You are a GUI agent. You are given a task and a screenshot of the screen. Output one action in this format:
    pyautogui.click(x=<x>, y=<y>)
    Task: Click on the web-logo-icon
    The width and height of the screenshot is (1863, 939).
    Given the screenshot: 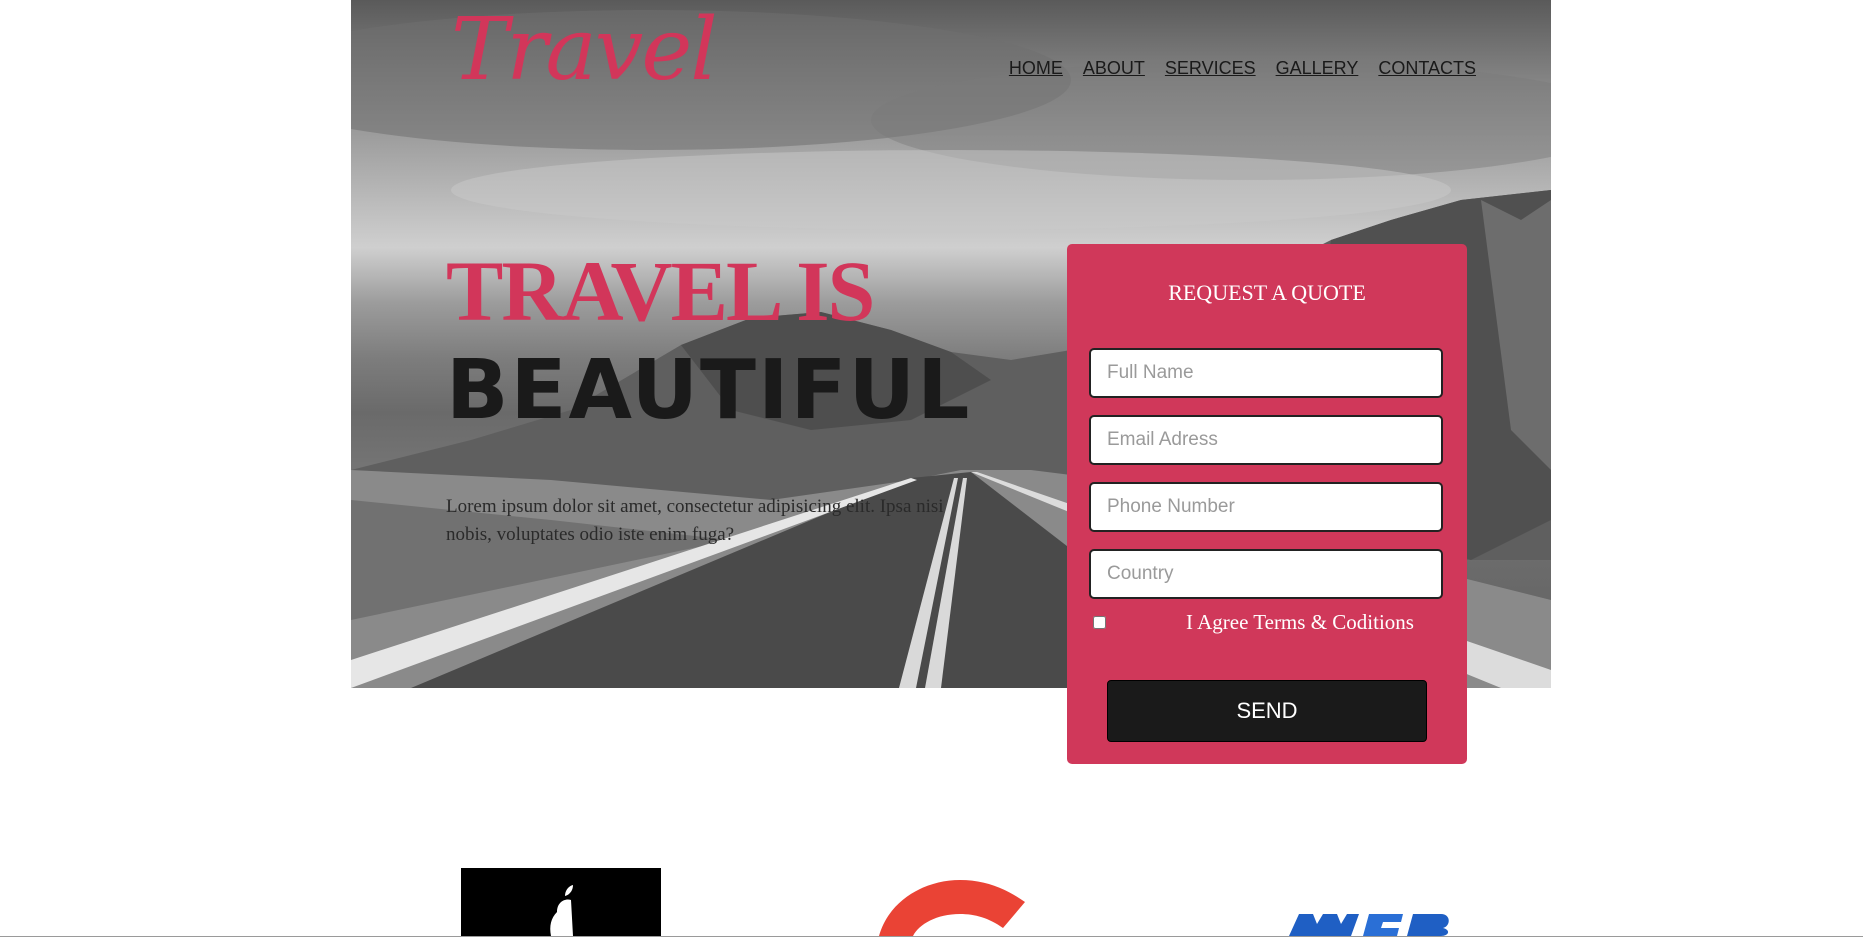 What is the action you would take?
    pyautogui.click(x=1370, y=923)
    